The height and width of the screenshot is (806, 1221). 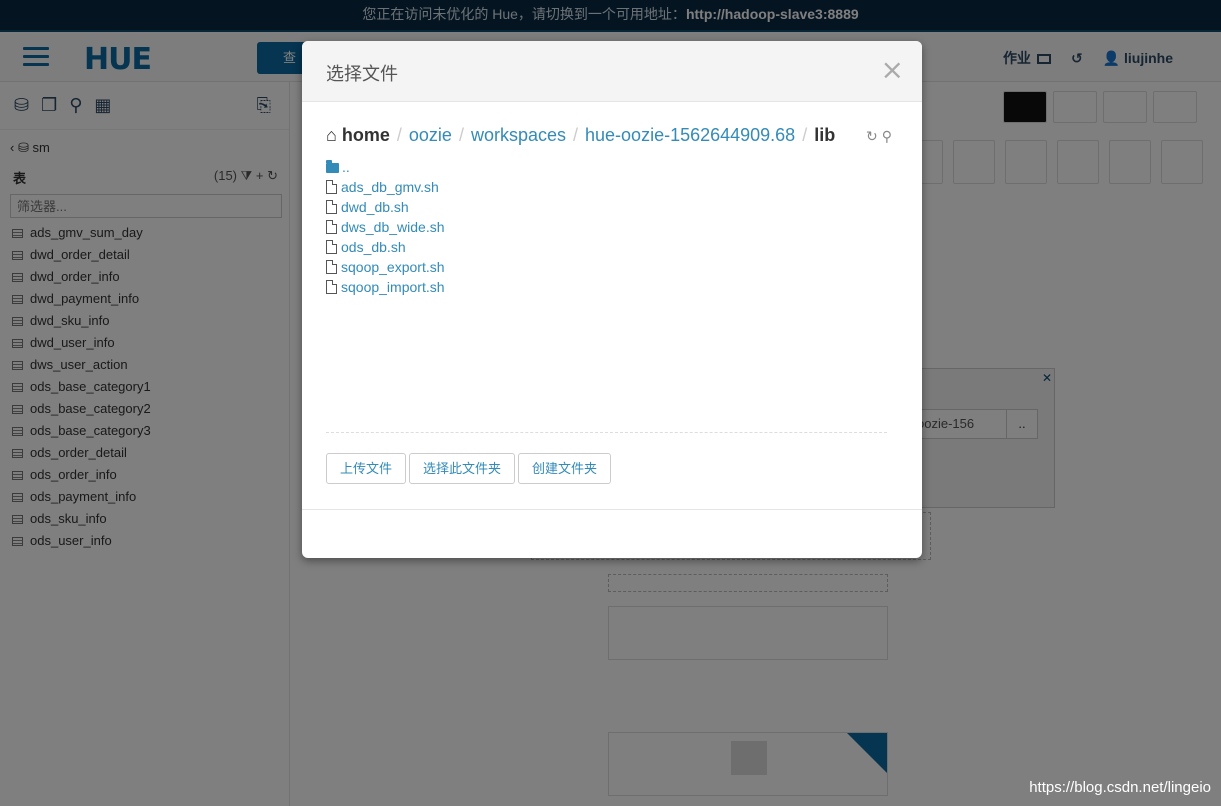 I want to click on file-item: dws_db_wide.sh, so click(x=385, y=228).